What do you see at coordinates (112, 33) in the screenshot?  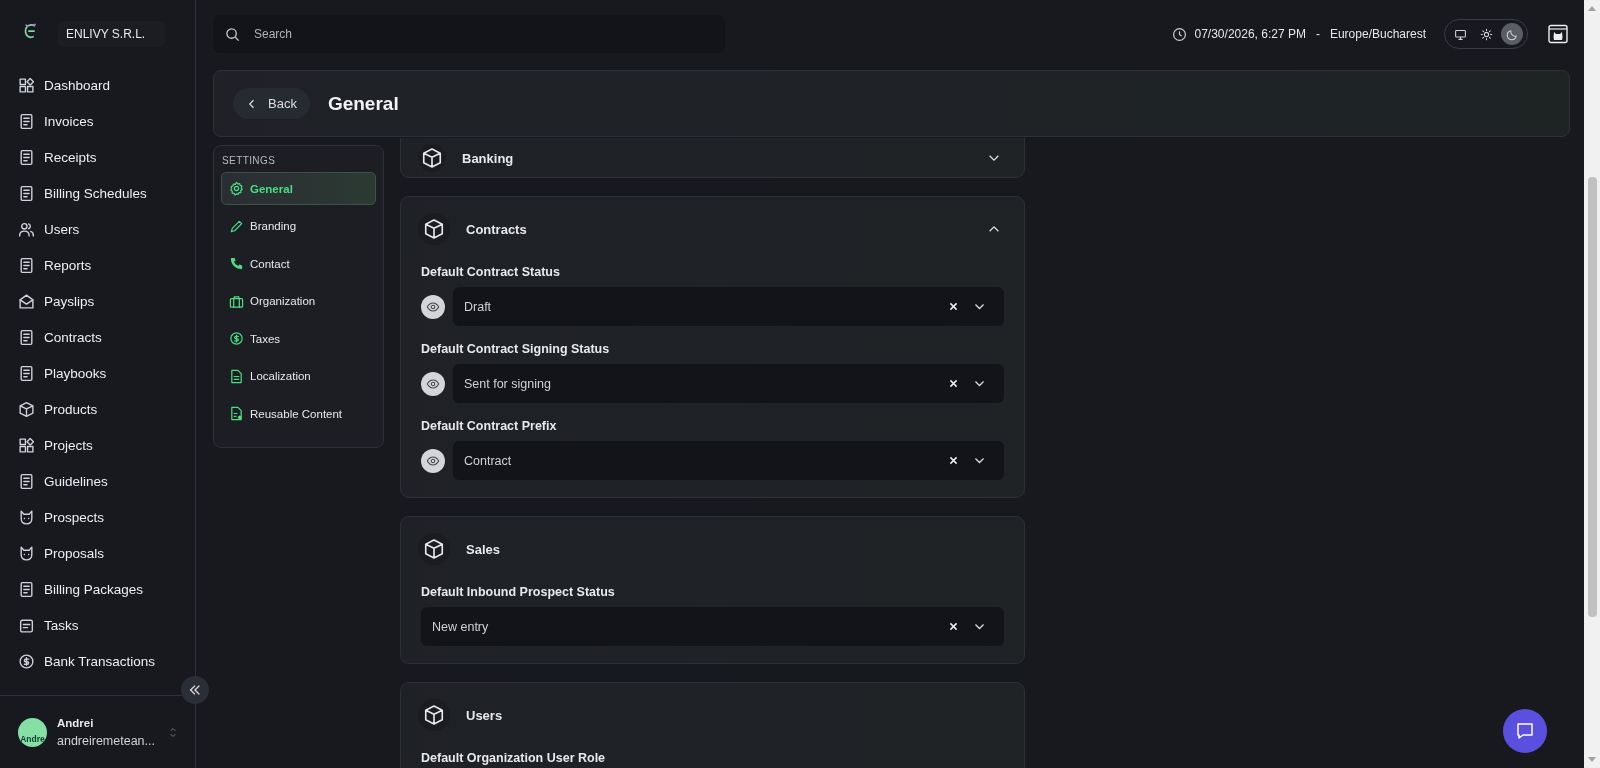 I see `company-name: ENLIVY S.R.L.` at bounding box center [112, 33].